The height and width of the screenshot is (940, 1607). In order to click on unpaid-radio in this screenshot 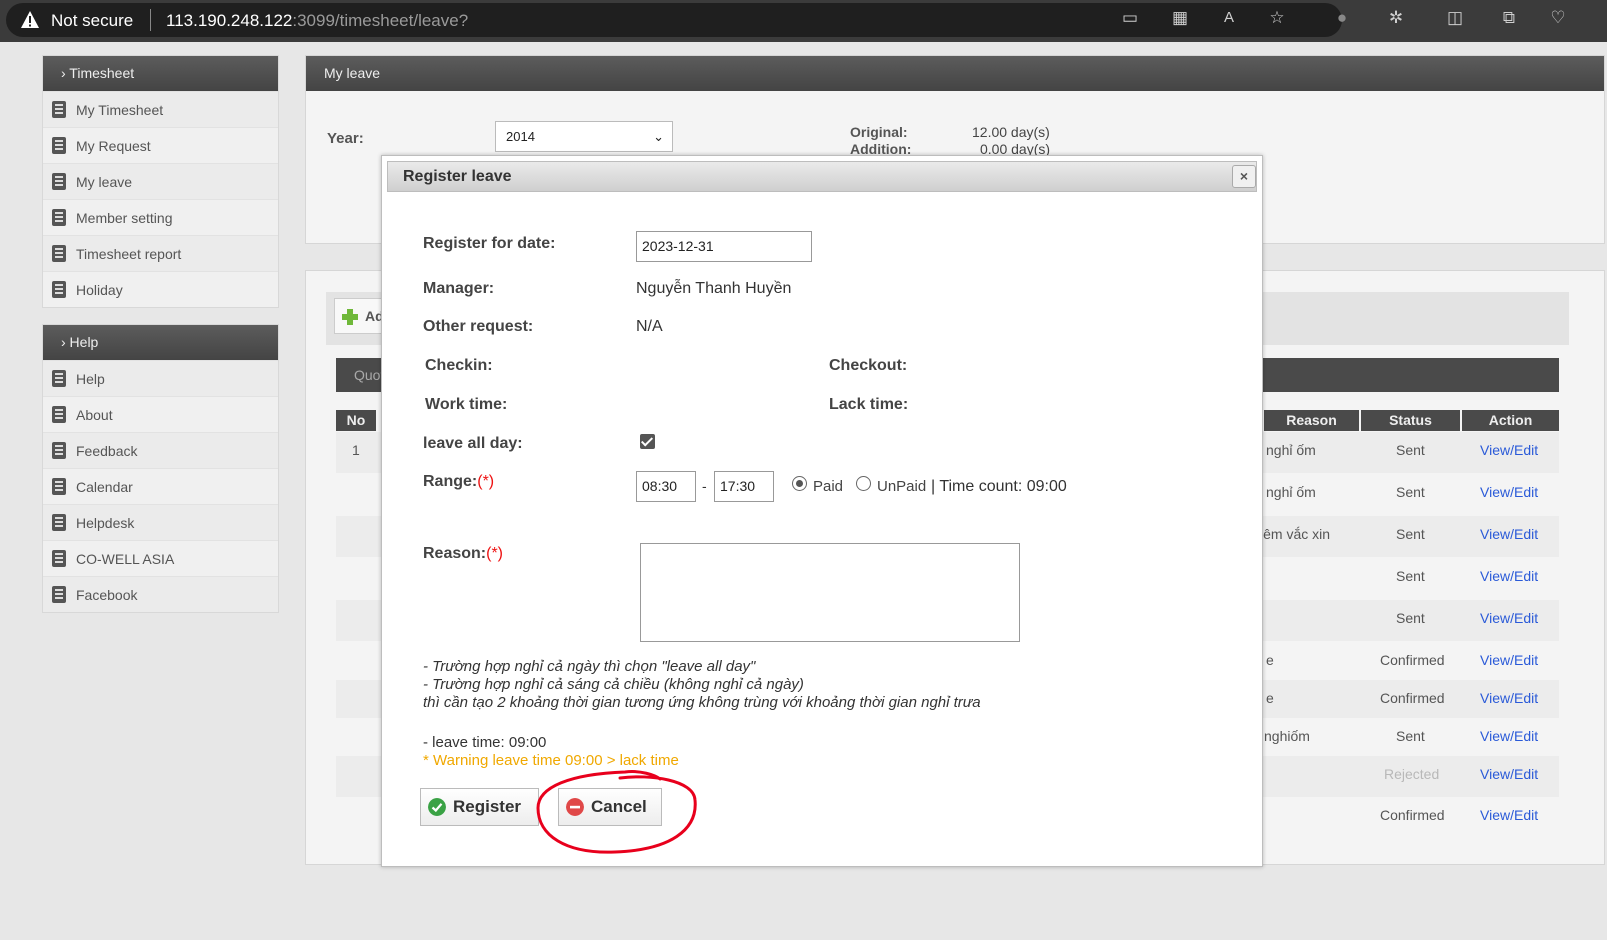, I will do `click(863, 483)`.